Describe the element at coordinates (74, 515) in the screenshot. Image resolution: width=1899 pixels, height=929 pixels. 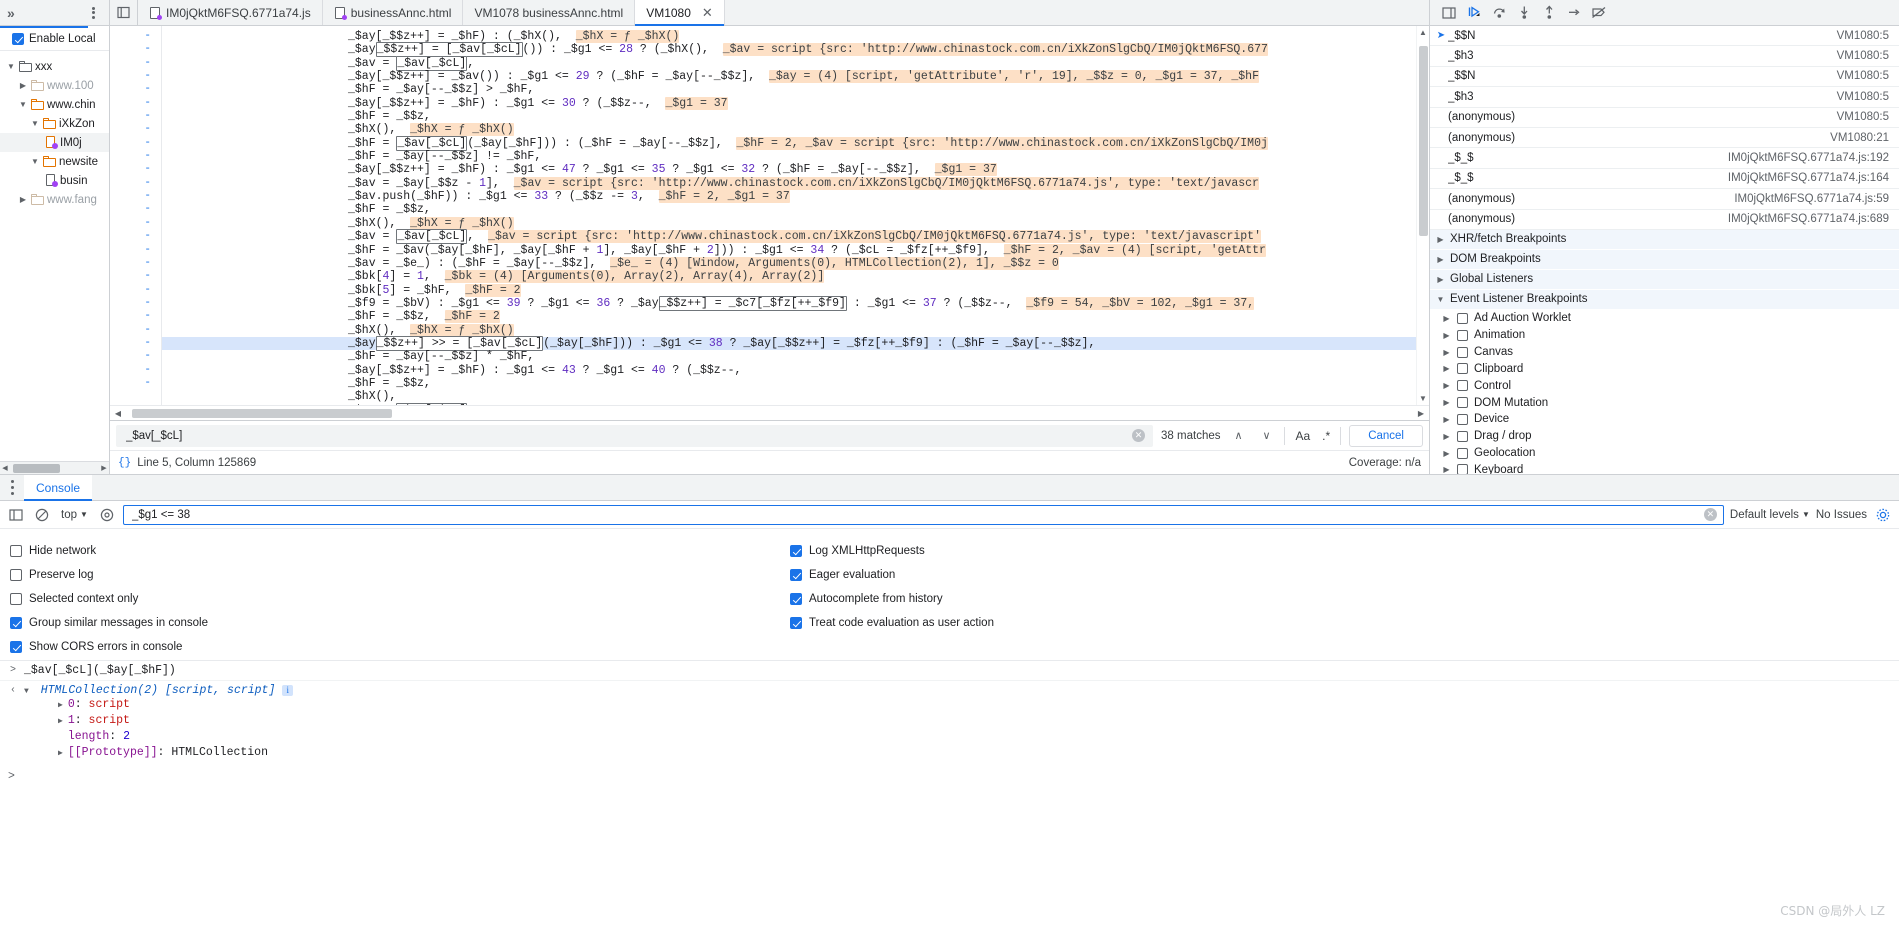
I see `execution-context-select: top ▼` at that location.